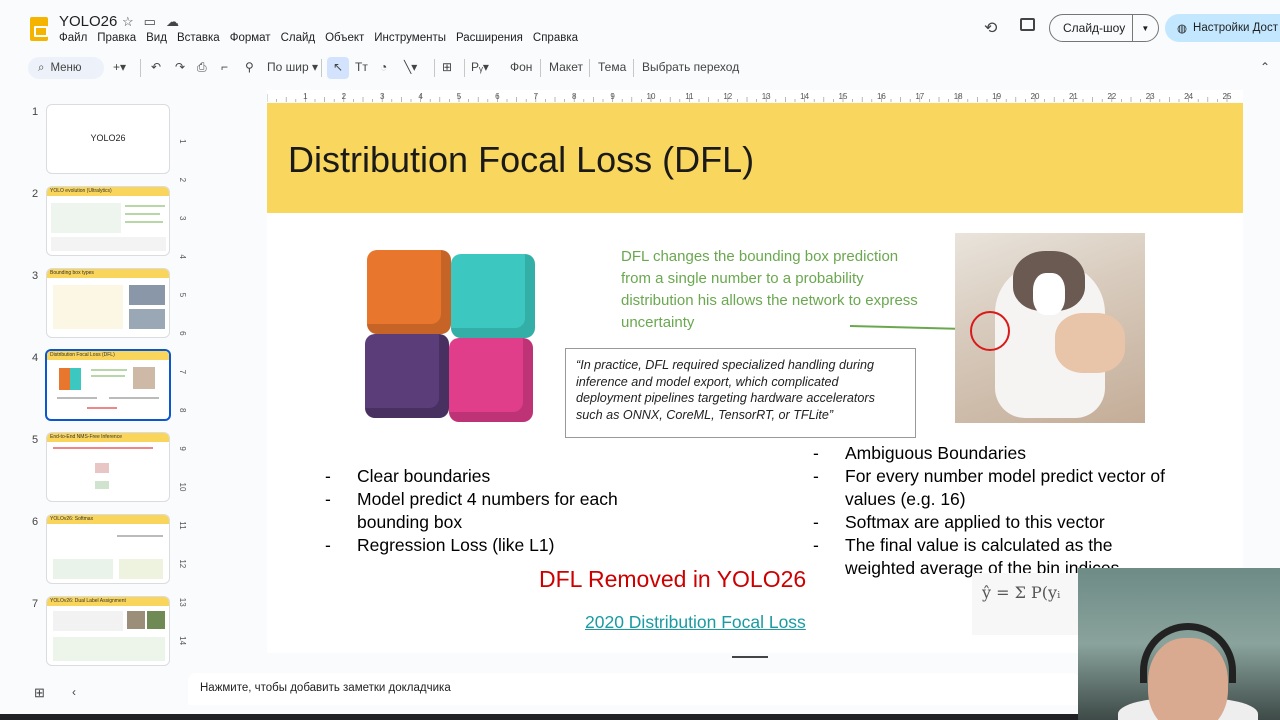 Image resolution: width=1280 pixels, height=720 pixels. I want to click on paint-format-icon: ⌐, so click(224, 67).